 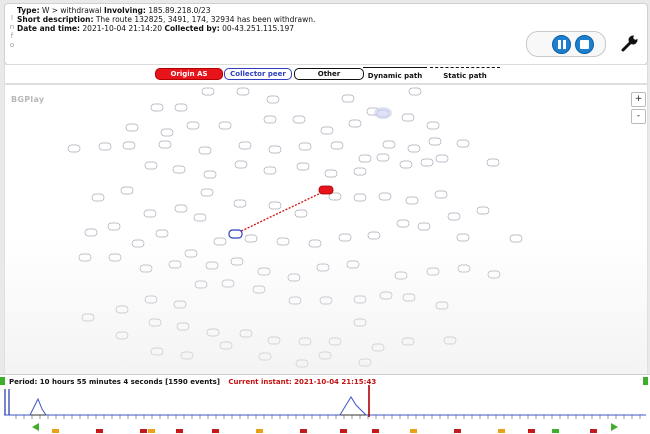 I want to click on origin-as-node, so click(x=326, y=190).